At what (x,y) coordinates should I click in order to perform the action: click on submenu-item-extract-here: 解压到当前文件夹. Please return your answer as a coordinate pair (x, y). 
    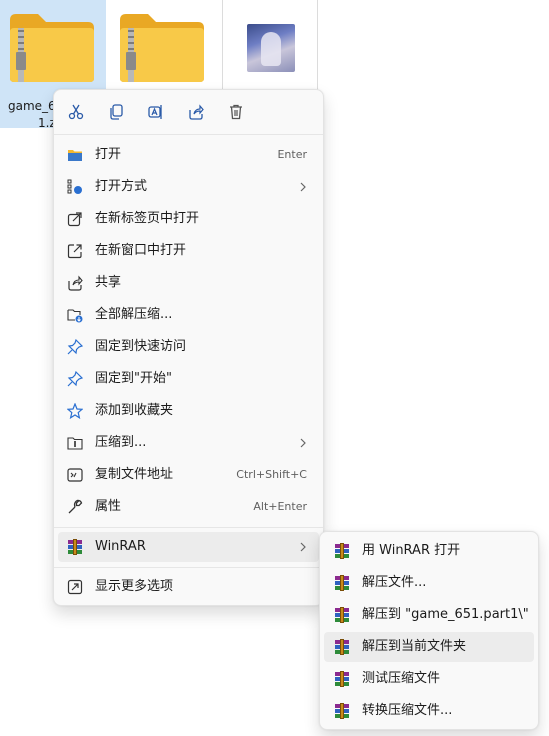
    Looking at the image, I should click on (429, 647).